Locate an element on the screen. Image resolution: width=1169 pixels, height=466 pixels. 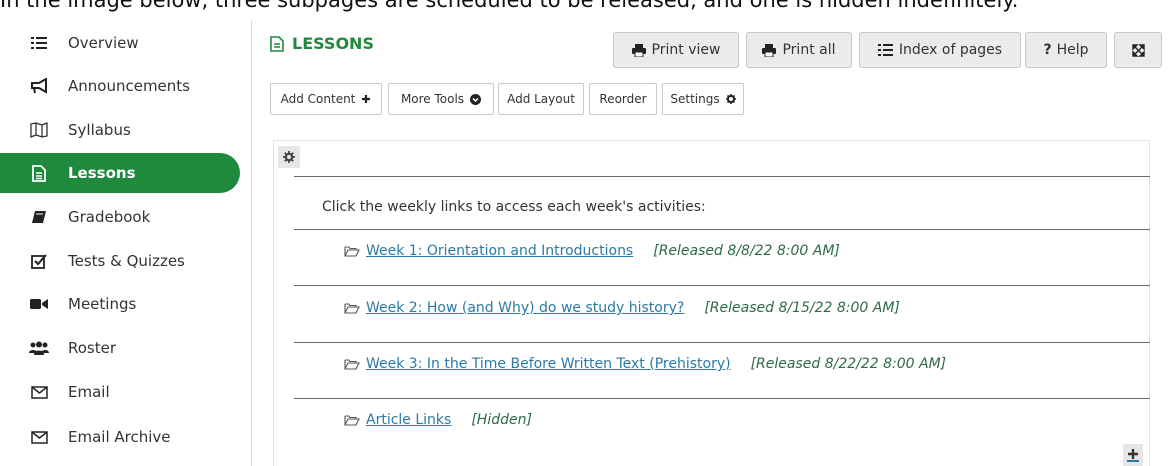
sidebar-item-label: Roster is located at coordinates (92, 348).